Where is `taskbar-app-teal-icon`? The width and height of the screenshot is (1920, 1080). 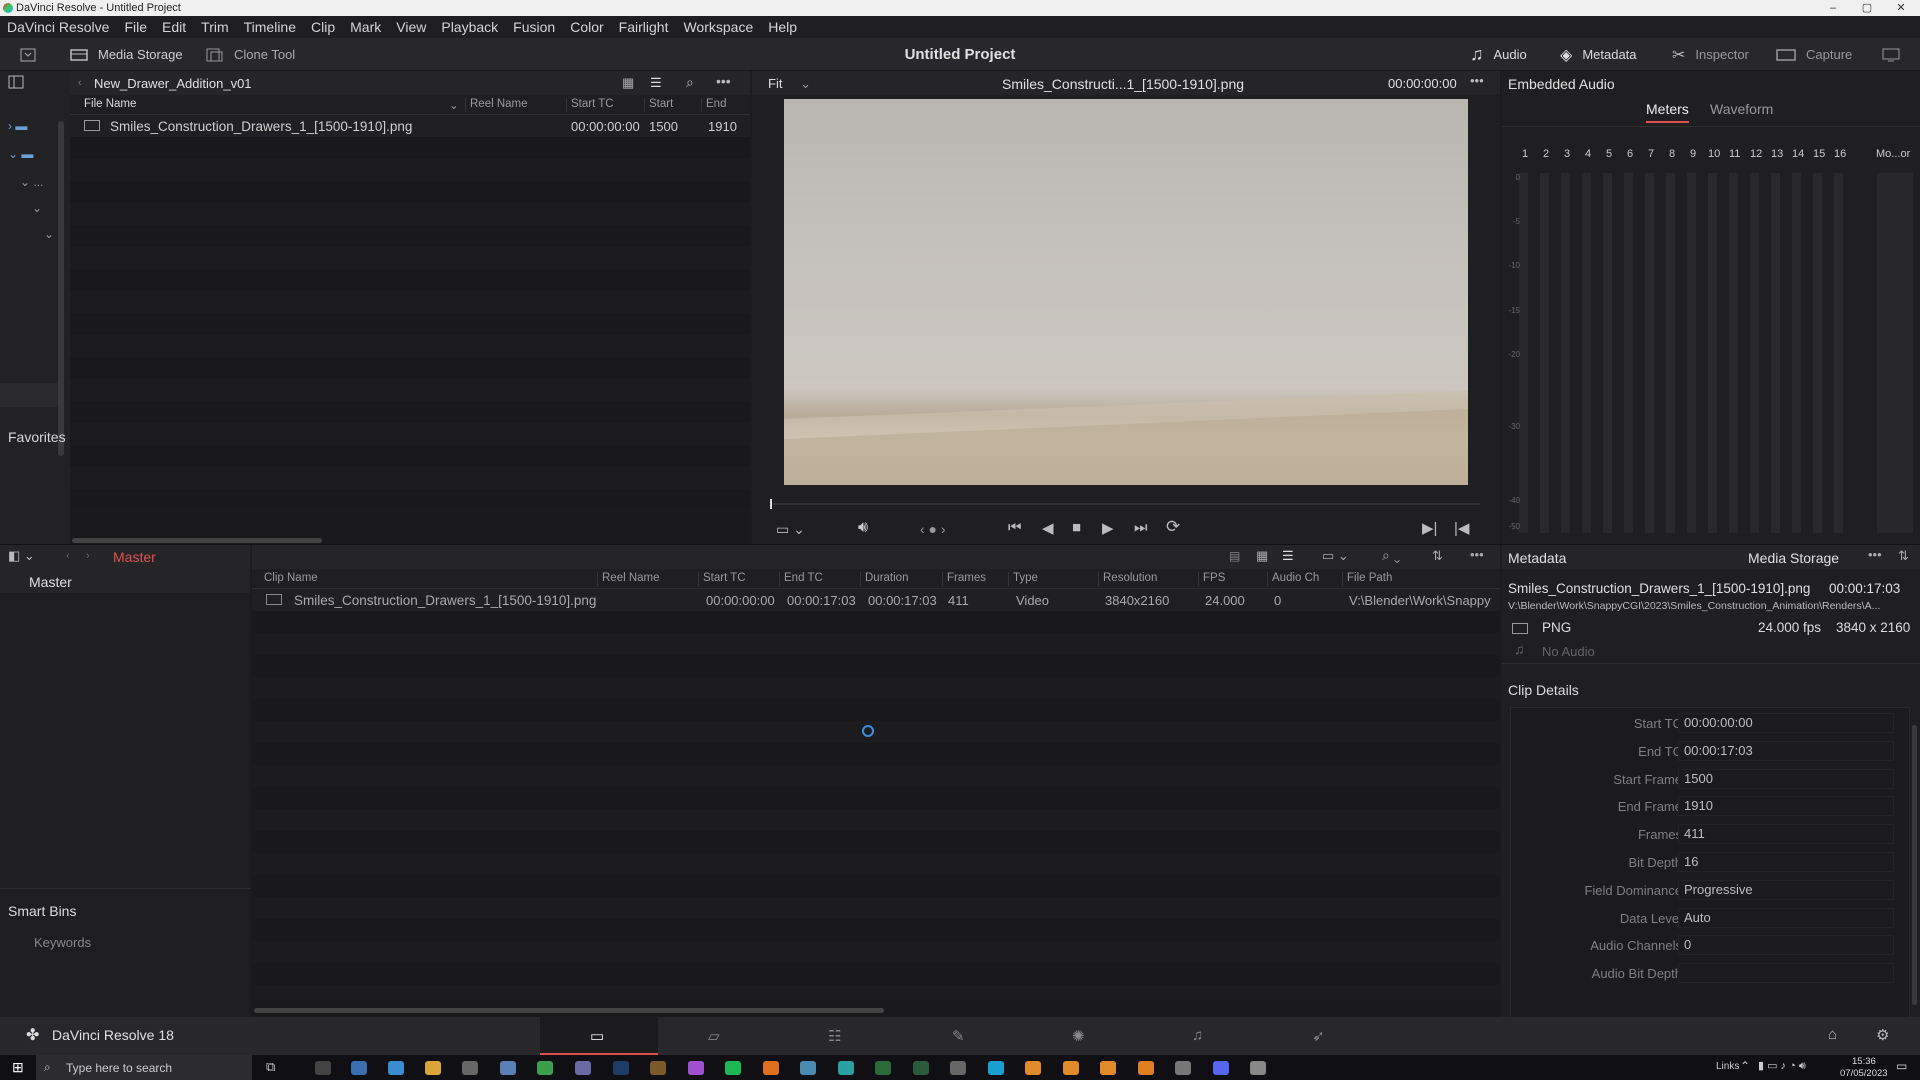
taskbar-app-teal-icon is located at coordinates (846, 1068).